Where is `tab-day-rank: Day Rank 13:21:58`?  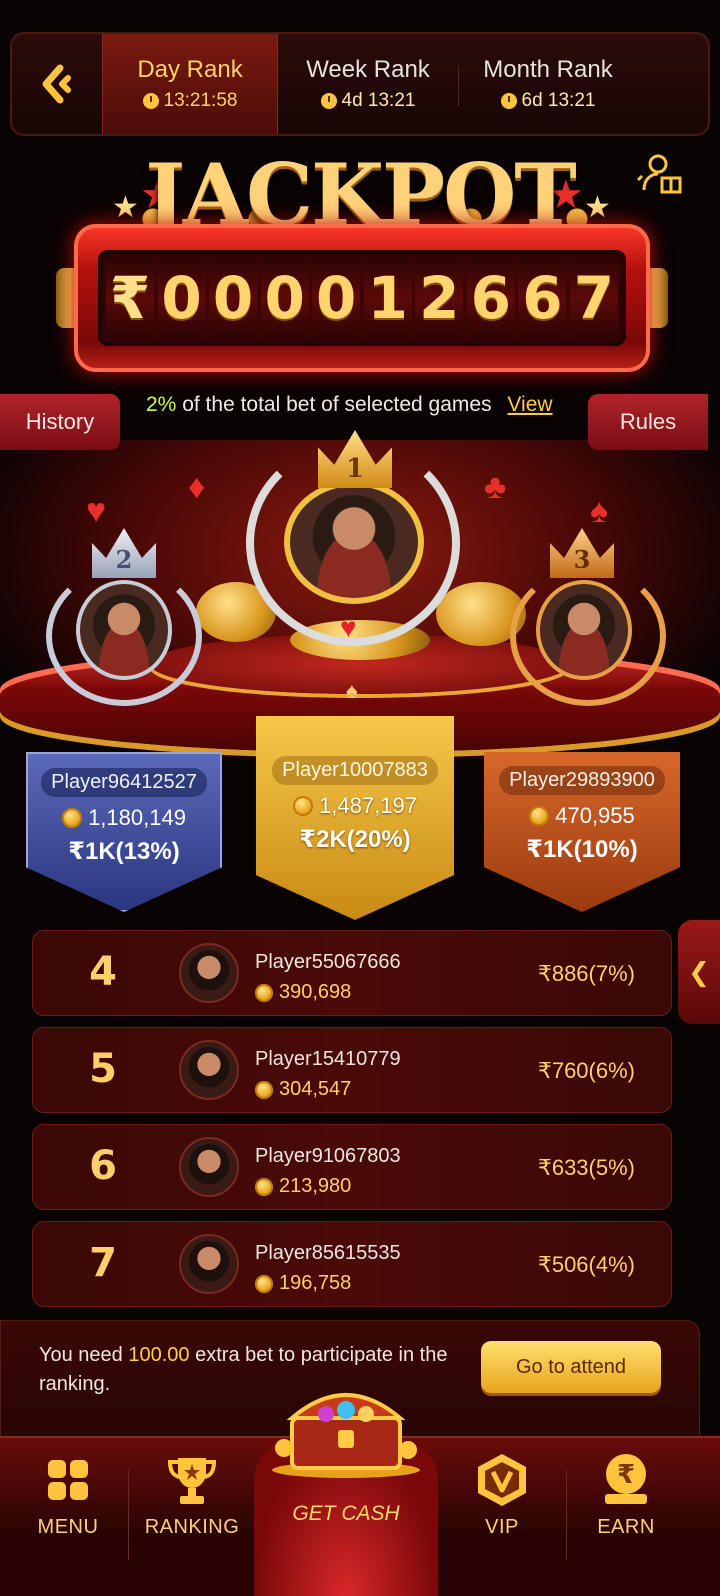 tab-day-rank: Day Rank 13:21:58 is located at coordinates (190, 84).